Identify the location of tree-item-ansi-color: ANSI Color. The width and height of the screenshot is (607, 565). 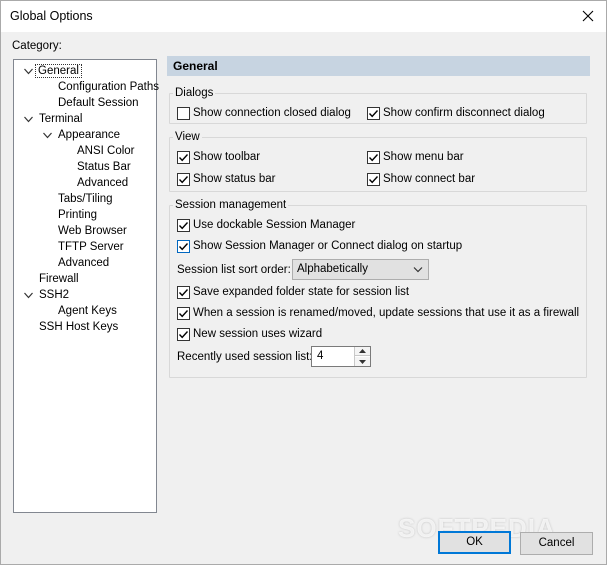
(106, 151).